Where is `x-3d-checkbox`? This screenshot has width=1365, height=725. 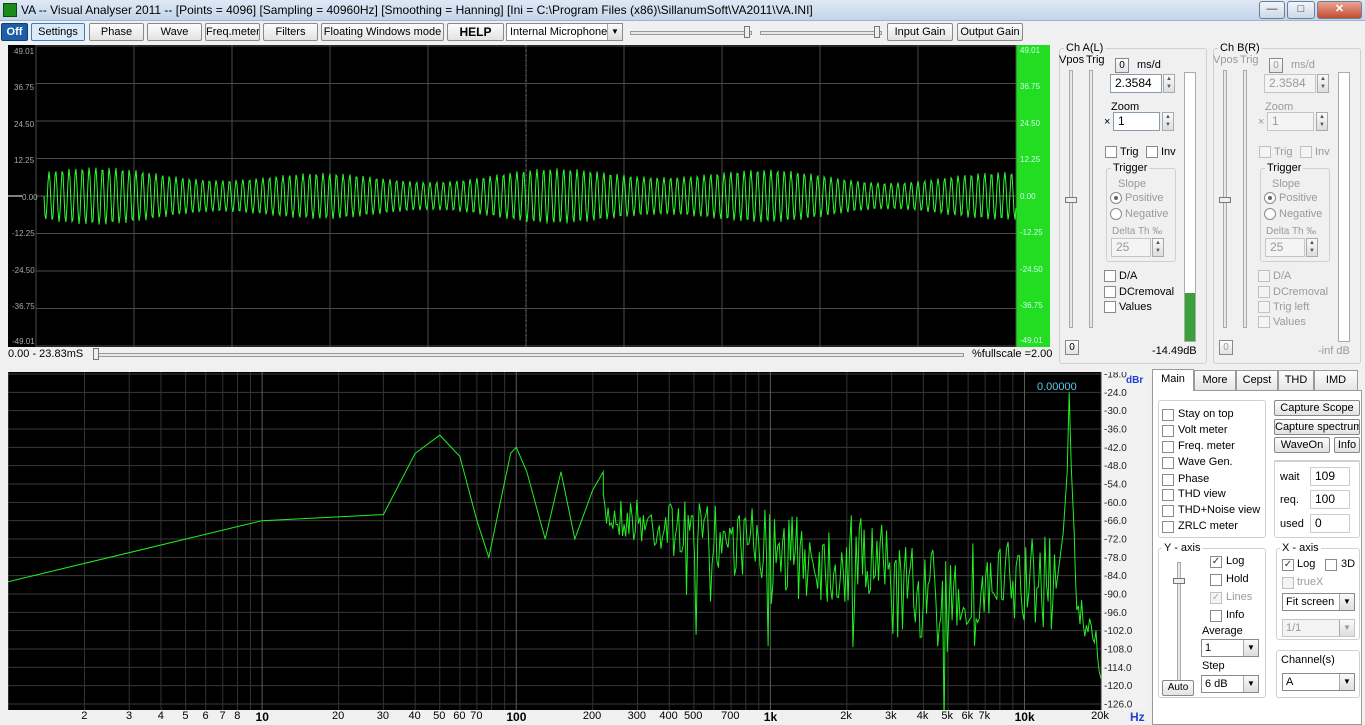 x-3d-checkbox is located at coordinates (1331, 565).